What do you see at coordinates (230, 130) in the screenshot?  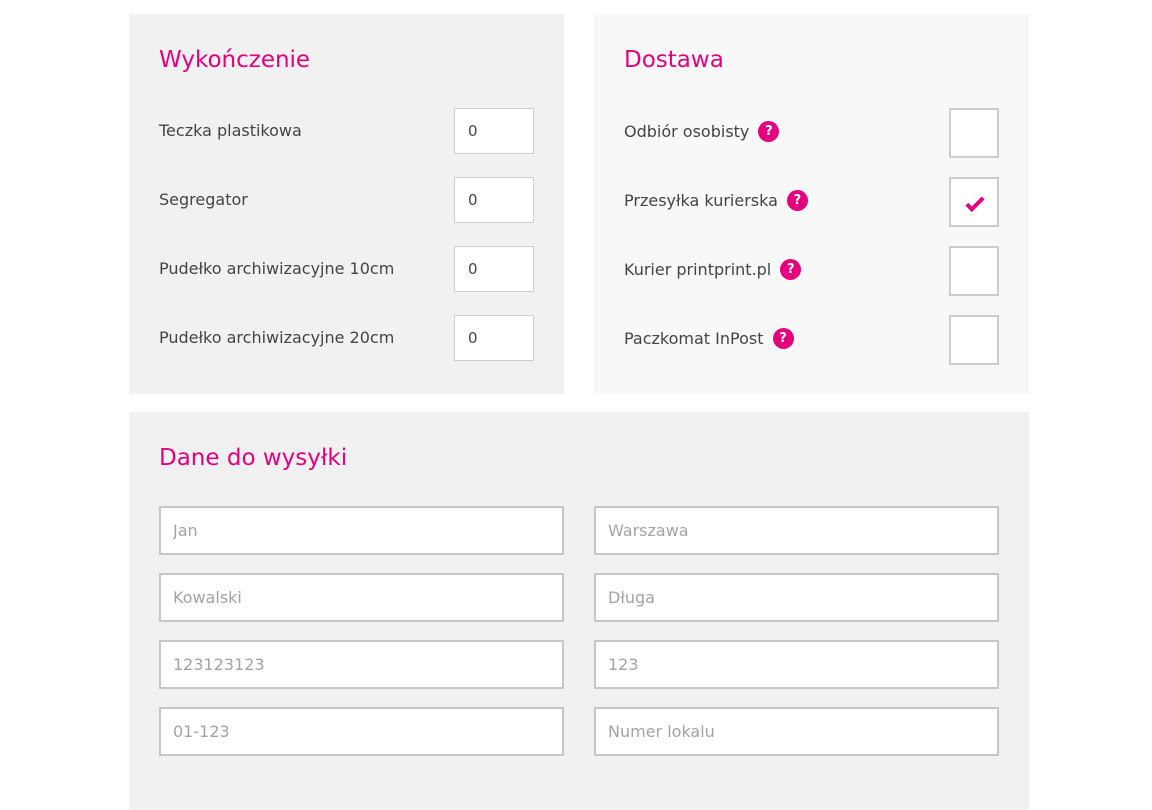 I see `finish-label: Teczka plastikowa` at bounding box center [230, 130].